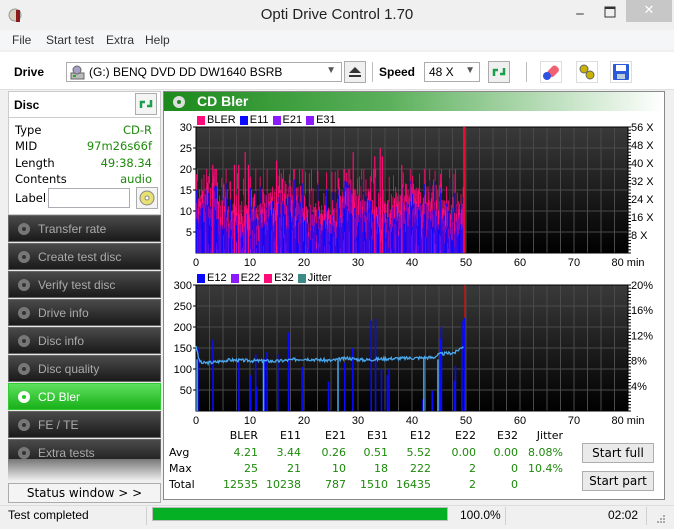 Image resolution: width=674 pixels, height=529 pixels. Describe the element at coordinates (587, 72) in the screenshot. I see `settings-button` at that location.